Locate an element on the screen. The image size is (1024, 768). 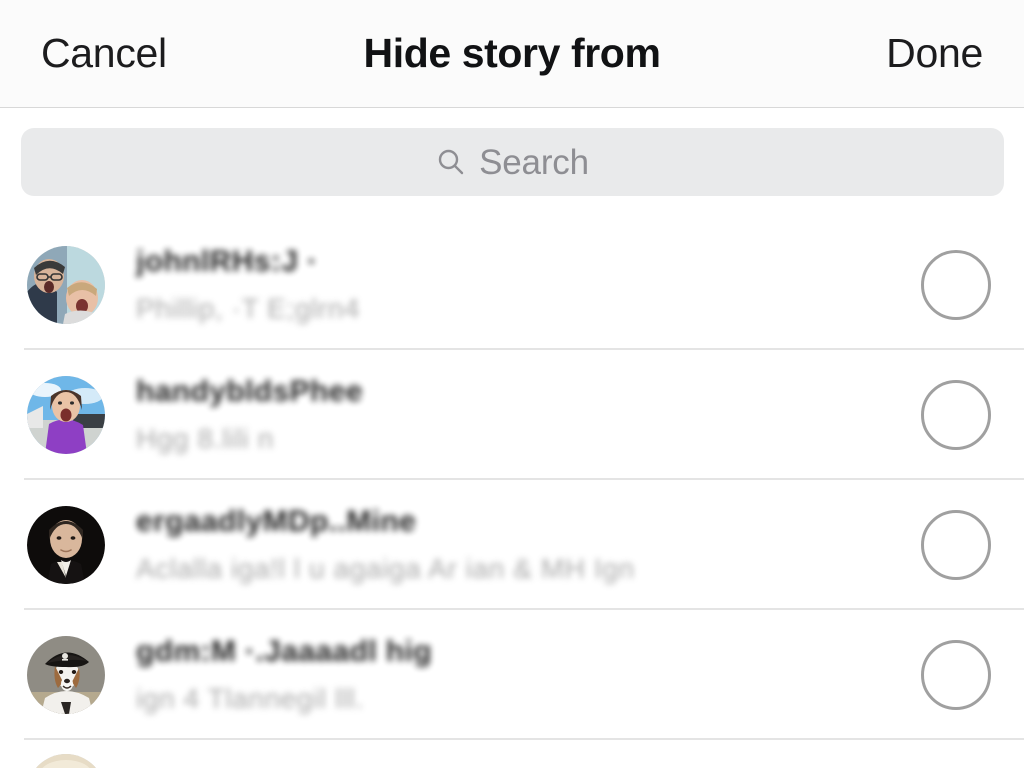
search-placeholder: Search is located at coordinates (534, 162).